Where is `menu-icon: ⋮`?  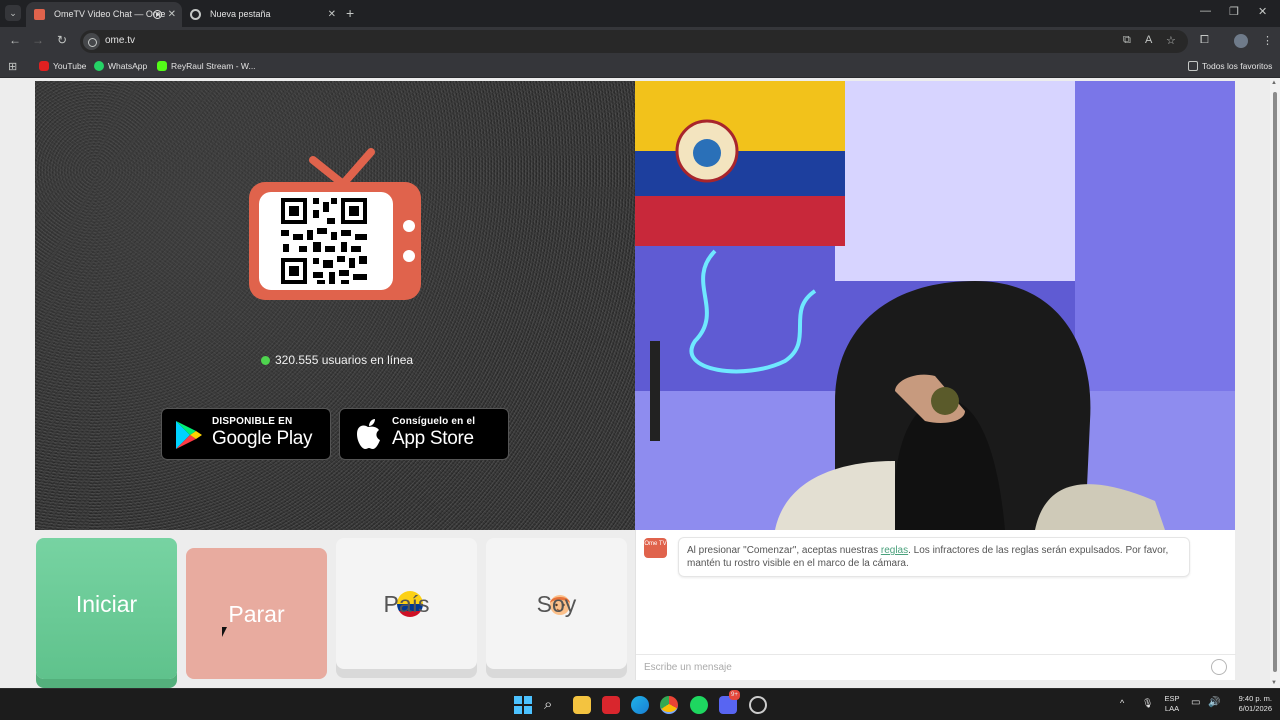 menu-icon: ⋮ is located at coordinates (1267, 40).